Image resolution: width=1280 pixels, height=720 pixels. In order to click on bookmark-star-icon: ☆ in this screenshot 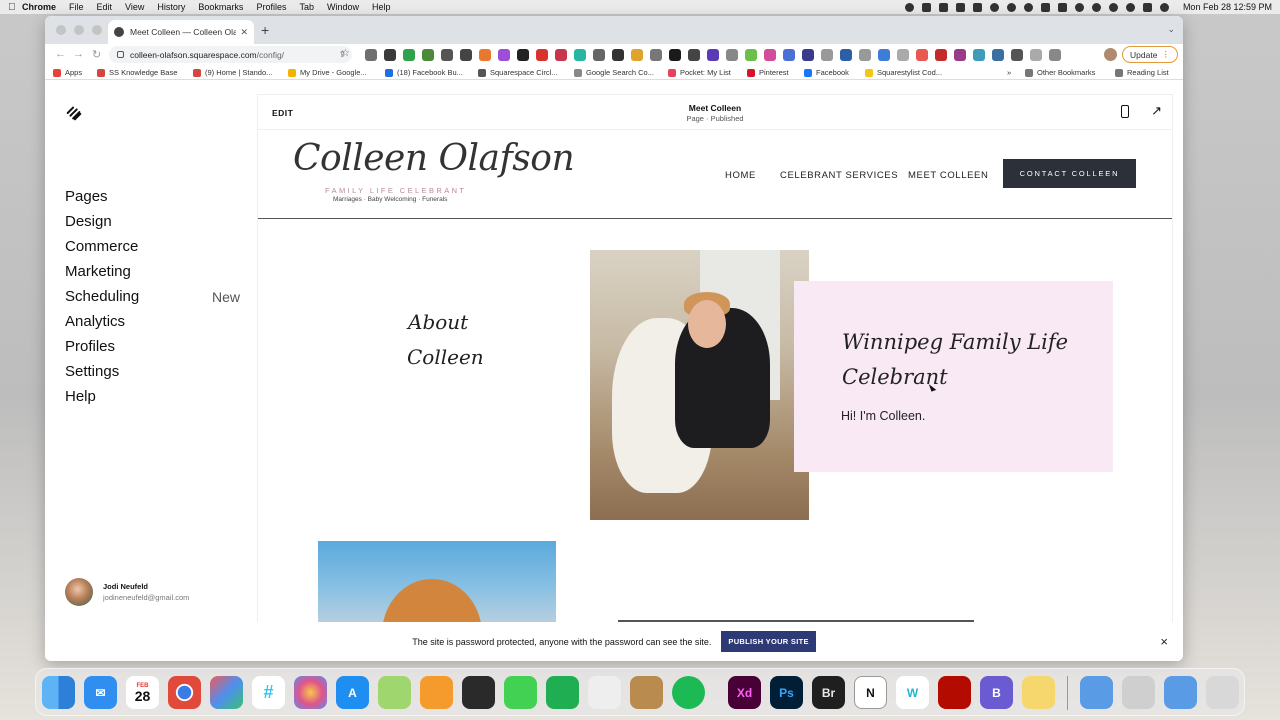, I will do `click(345, 53)`.